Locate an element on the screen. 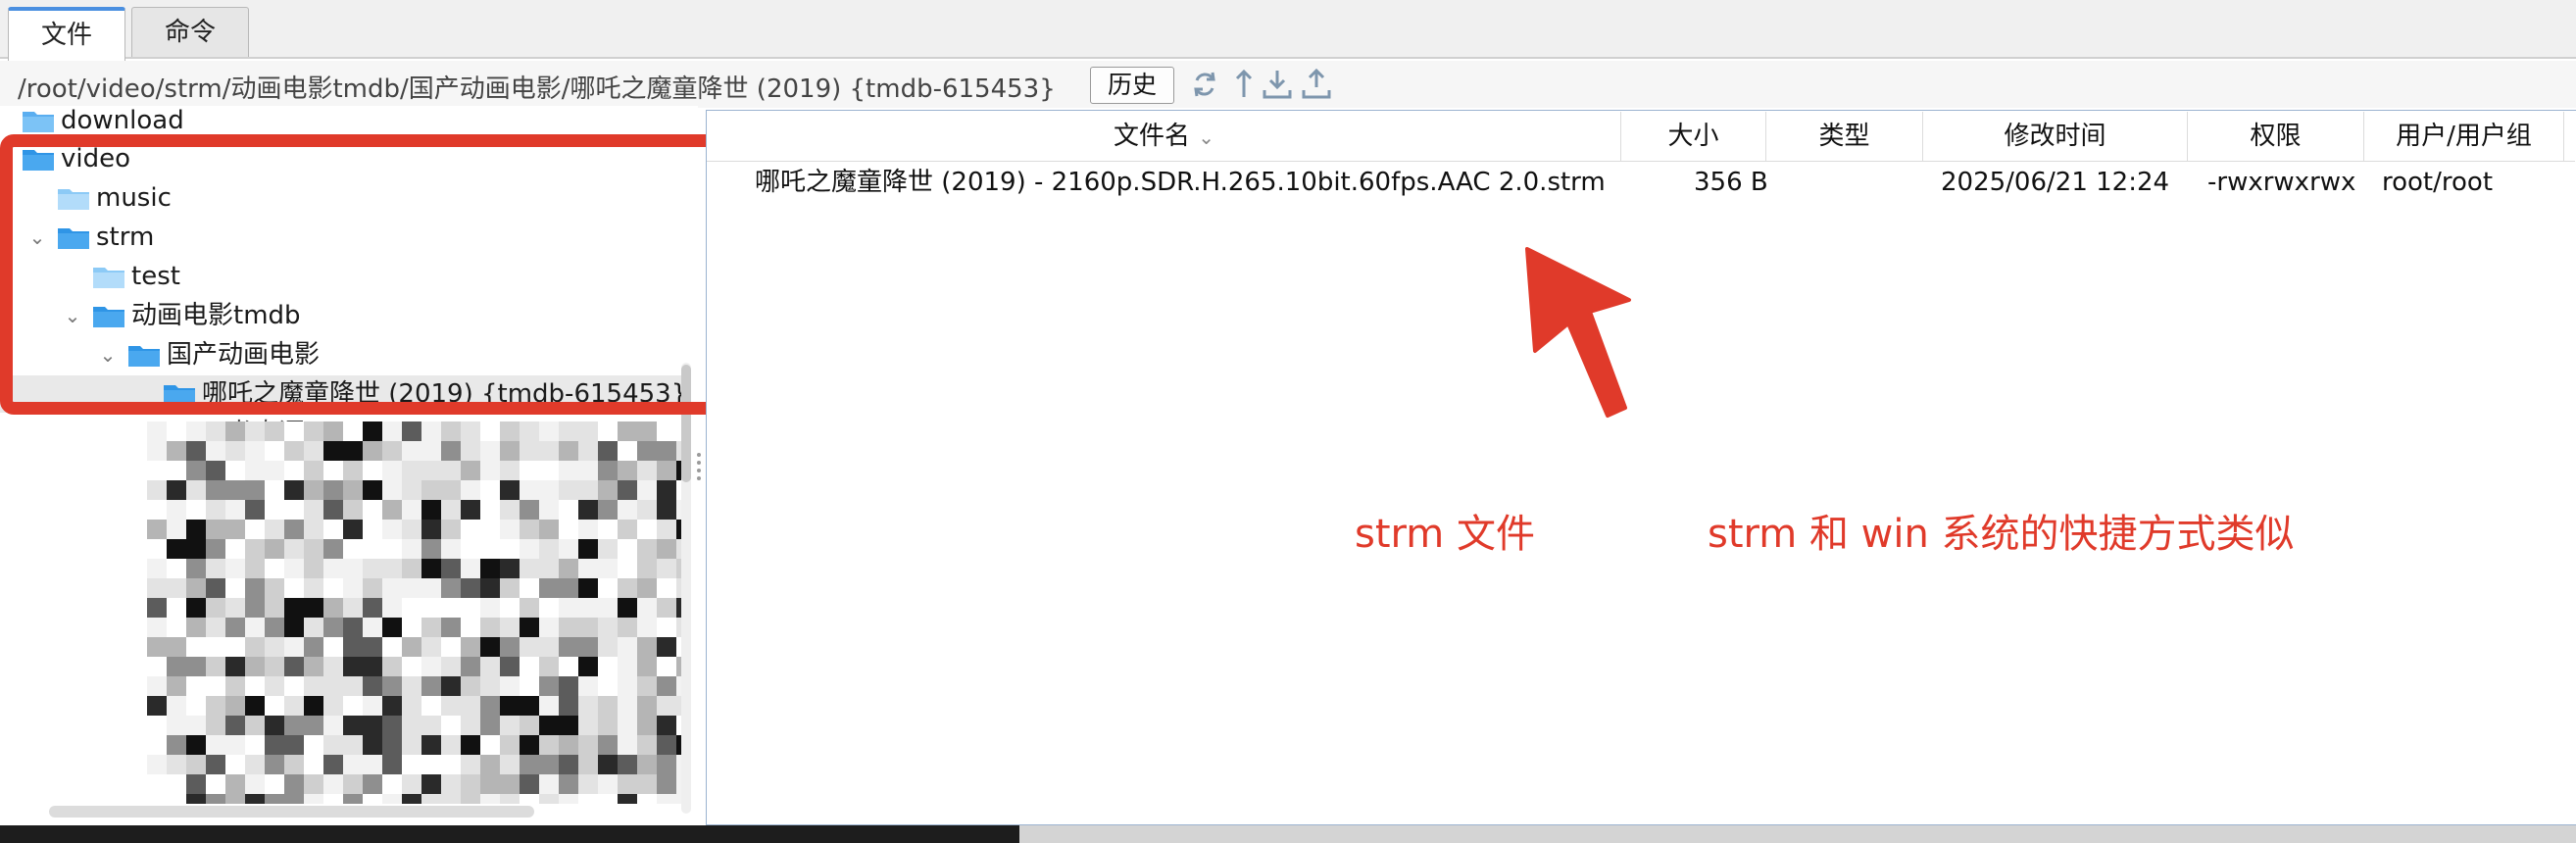 The image size is (2576, 843). tree-item-music: music is located at coordinates (343, 198).